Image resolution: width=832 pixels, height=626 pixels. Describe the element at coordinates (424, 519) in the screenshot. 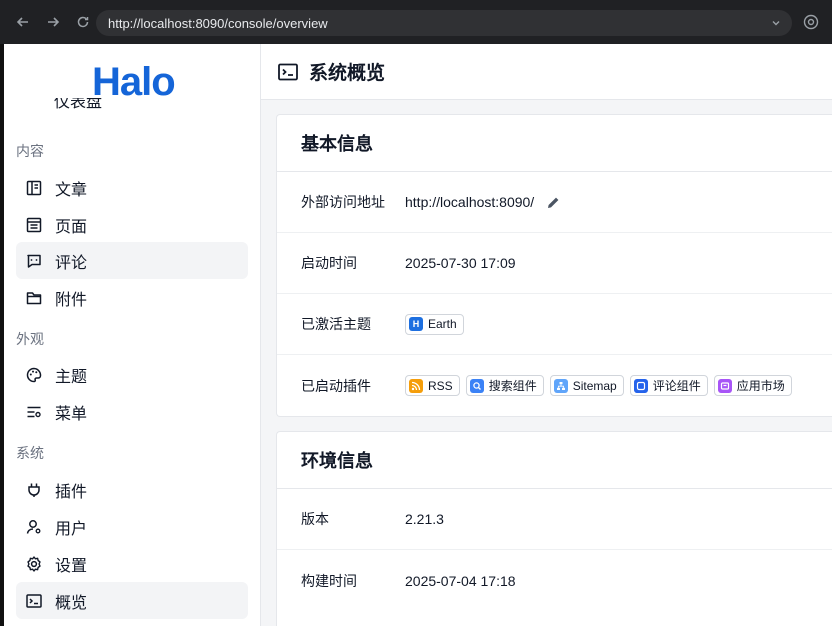

I see `version-value: 2.21.3` at that location.